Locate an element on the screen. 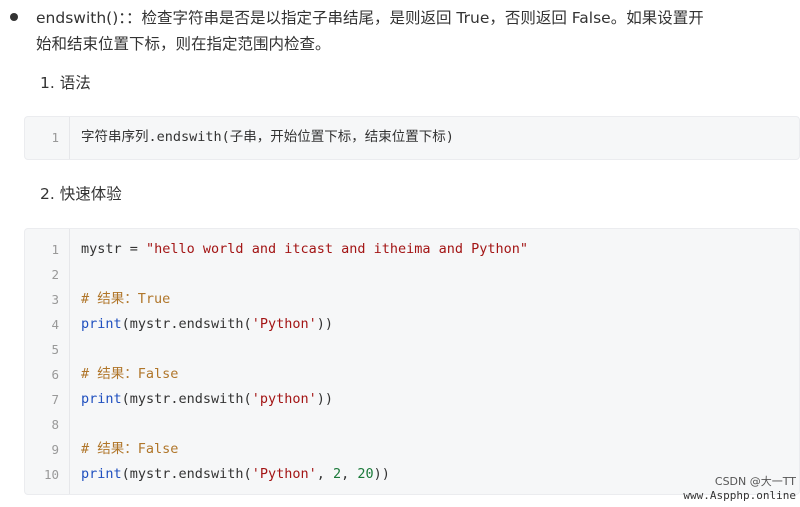 The width and height of the screenshot is (800, 507). code-line: 2 is located at coordinates (412, 274).